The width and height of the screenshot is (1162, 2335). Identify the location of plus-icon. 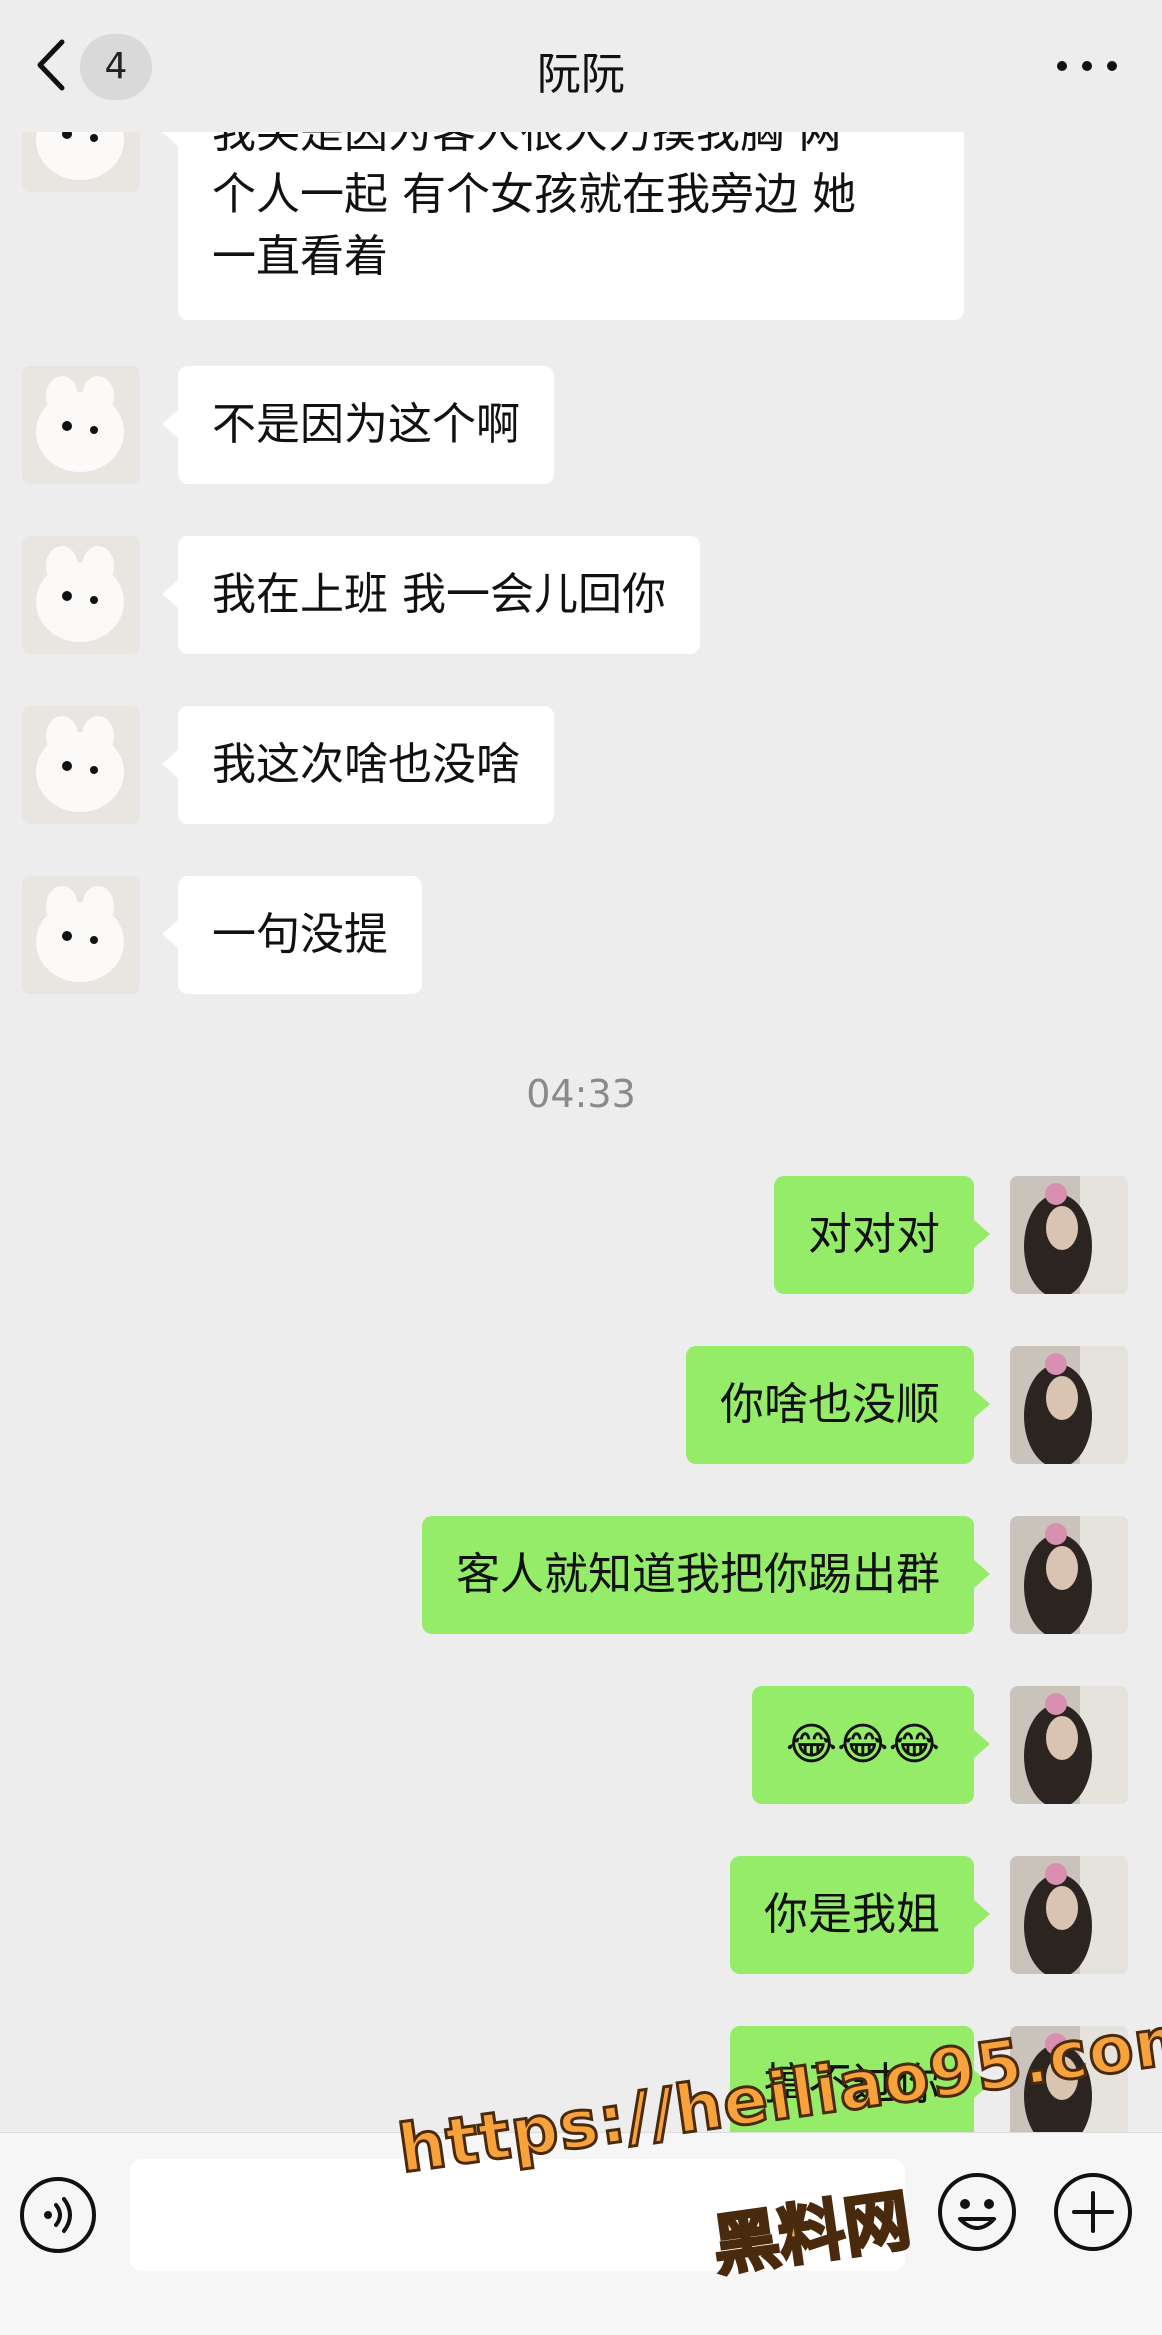
(1093, 2212).